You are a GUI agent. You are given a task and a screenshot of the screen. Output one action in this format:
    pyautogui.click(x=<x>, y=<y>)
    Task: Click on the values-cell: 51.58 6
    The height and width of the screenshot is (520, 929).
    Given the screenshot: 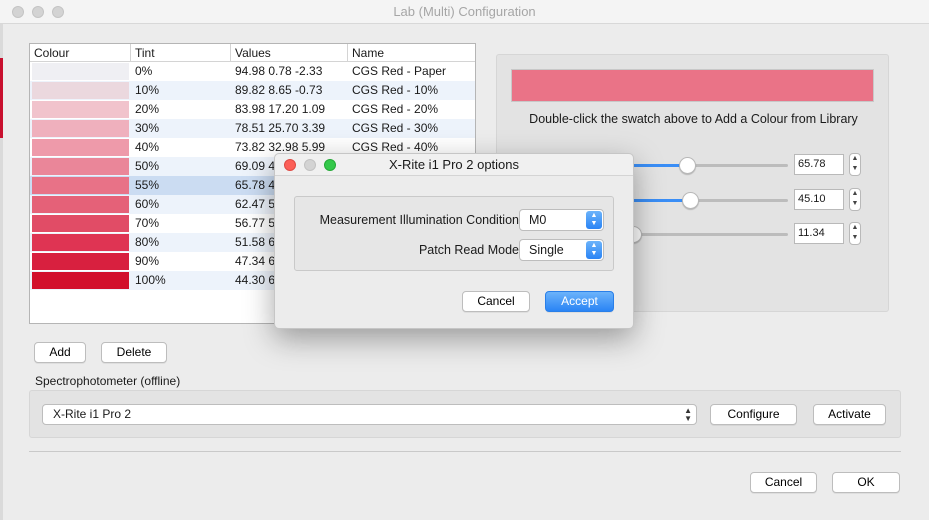 What is the action you would take?
    pyautogui.click(x=255, y=242)
    